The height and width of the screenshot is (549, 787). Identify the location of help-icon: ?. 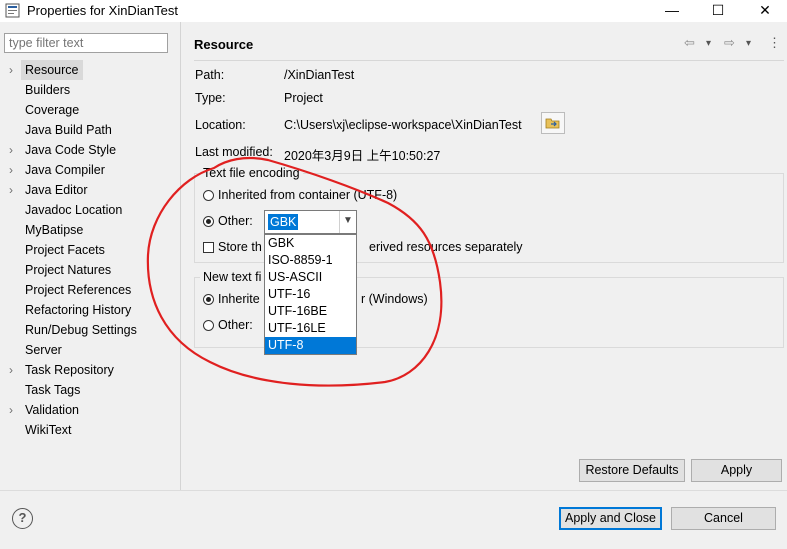
(22, 518).